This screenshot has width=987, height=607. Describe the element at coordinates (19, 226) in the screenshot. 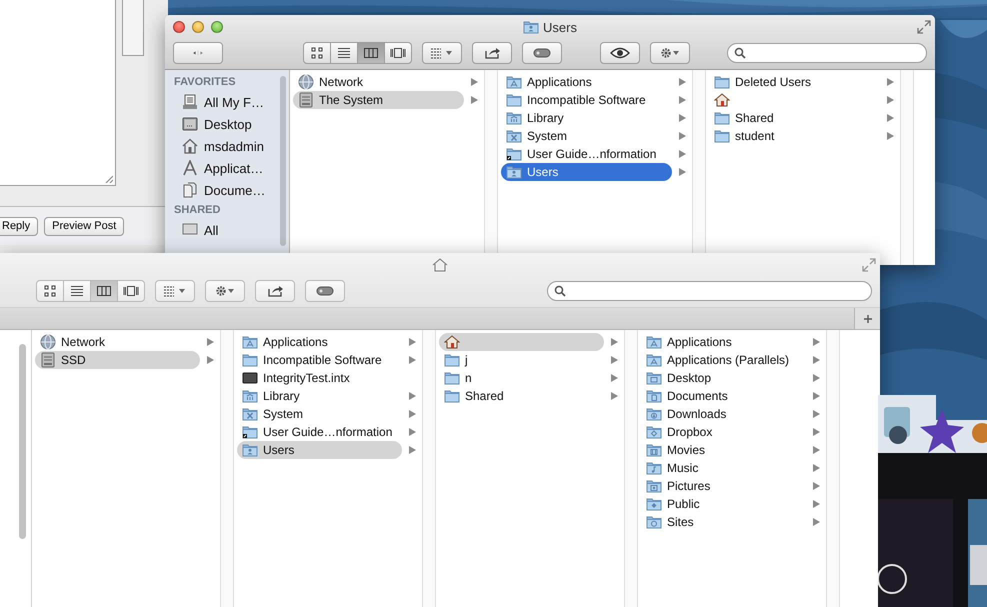

I see `form-button: Reply` at that location.